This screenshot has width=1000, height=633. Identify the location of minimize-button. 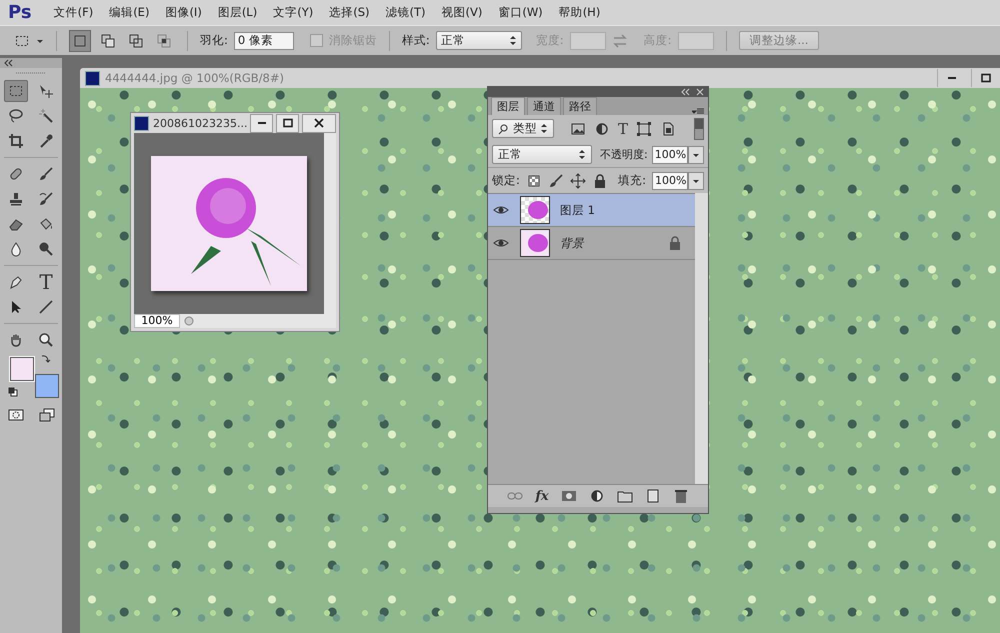
(262, 123).